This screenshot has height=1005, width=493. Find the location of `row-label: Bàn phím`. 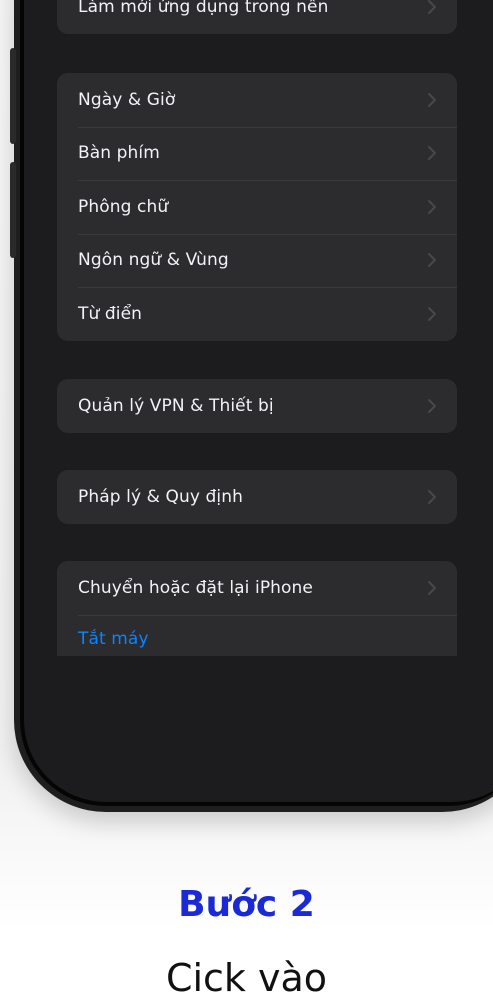

row-label: Bàn phím is located at coordinates (119, 153).